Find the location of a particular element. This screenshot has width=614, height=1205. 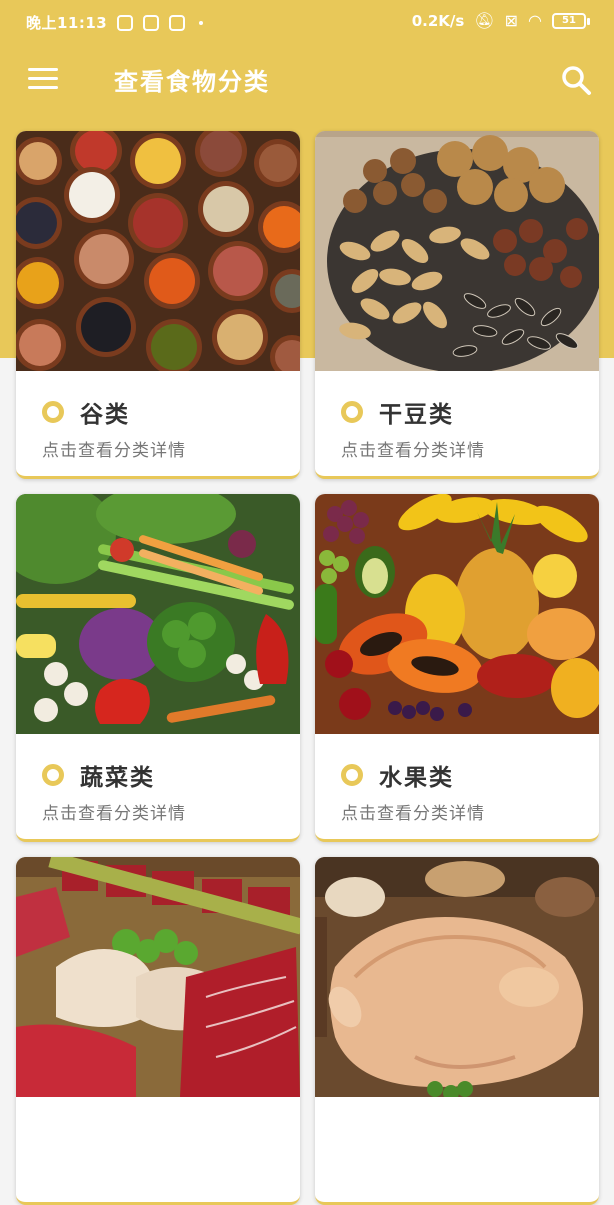

battery-level: 51 is located at coordinates (569, 21).